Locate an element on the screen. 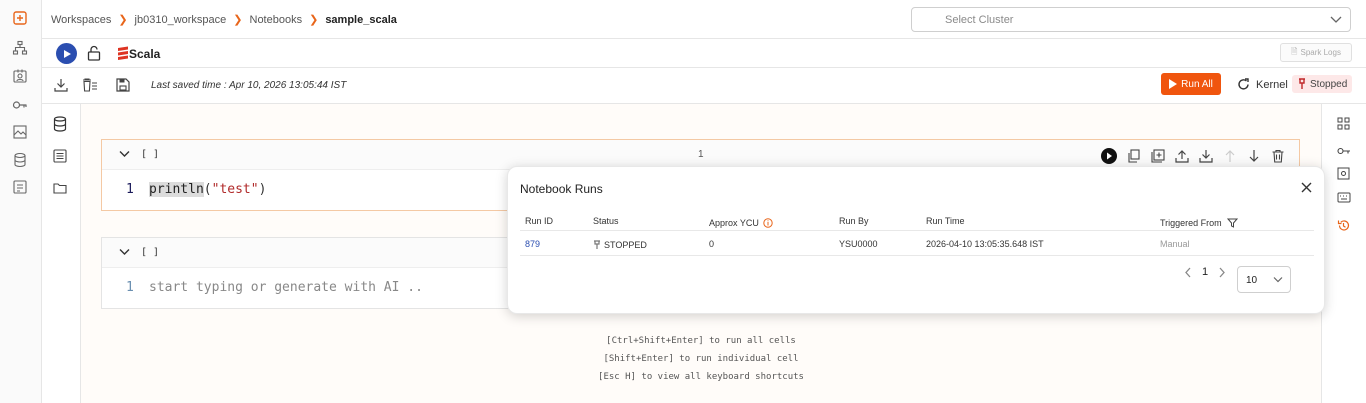 Image resolution: width=1366 pixels, height=403 pixels. add-cell-icon is located at coordinates (1158, 156).